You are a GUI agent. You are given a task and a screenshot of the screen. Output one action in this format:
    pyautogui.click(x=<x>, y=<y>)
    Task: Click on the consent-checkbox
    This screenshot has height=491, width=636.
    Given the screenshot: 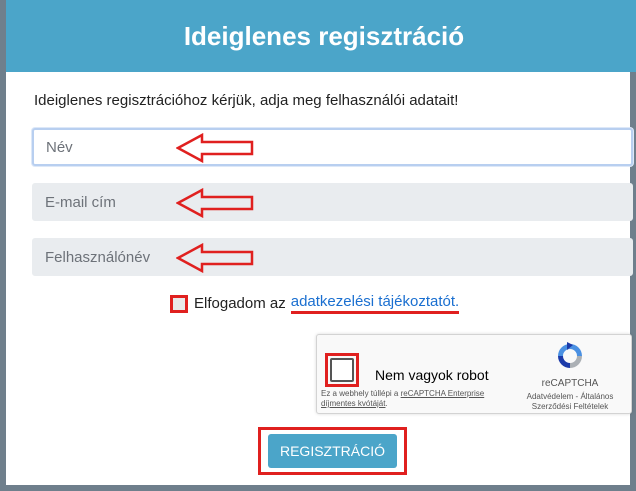 What is the action you would take?
    pyautogui.click(x=179, y=303)
    